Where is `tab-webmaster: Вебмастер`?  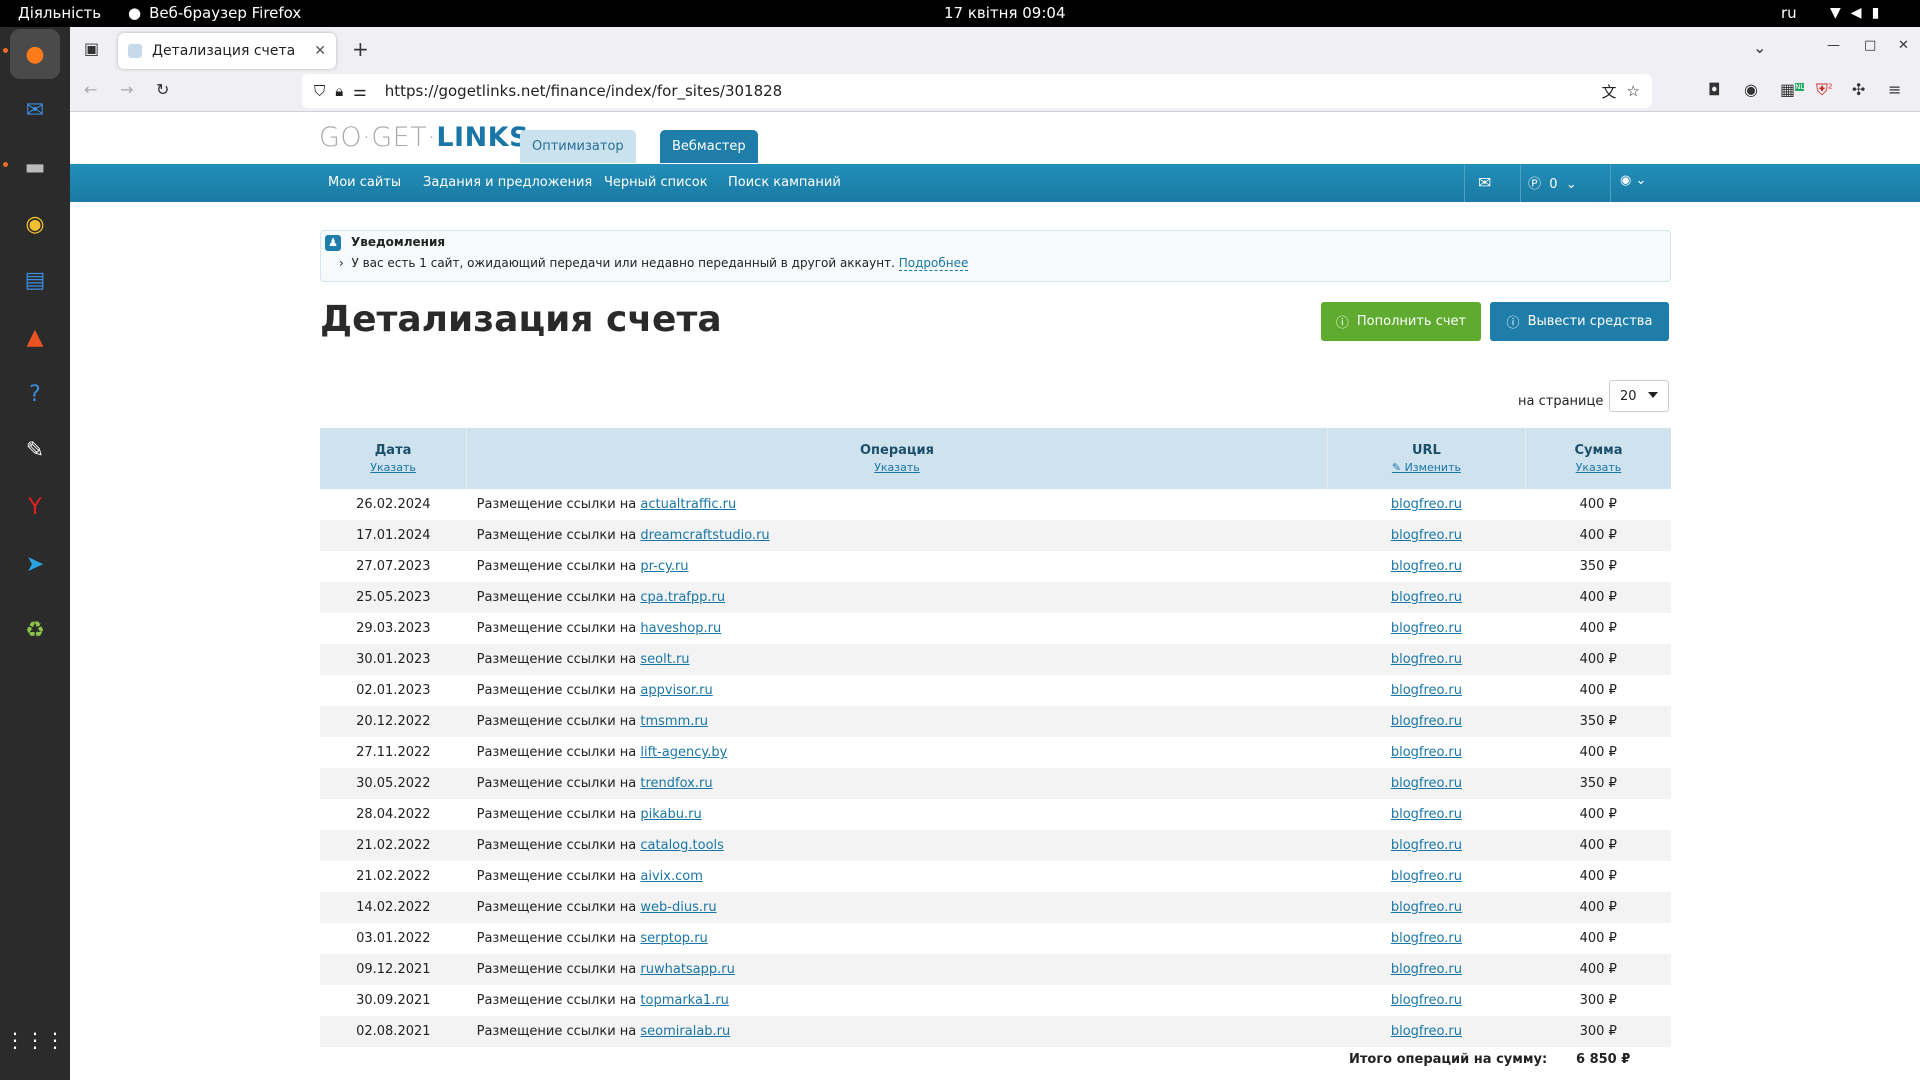
tab-webmaster: Вебмастер is located at coordinates (709, 146).